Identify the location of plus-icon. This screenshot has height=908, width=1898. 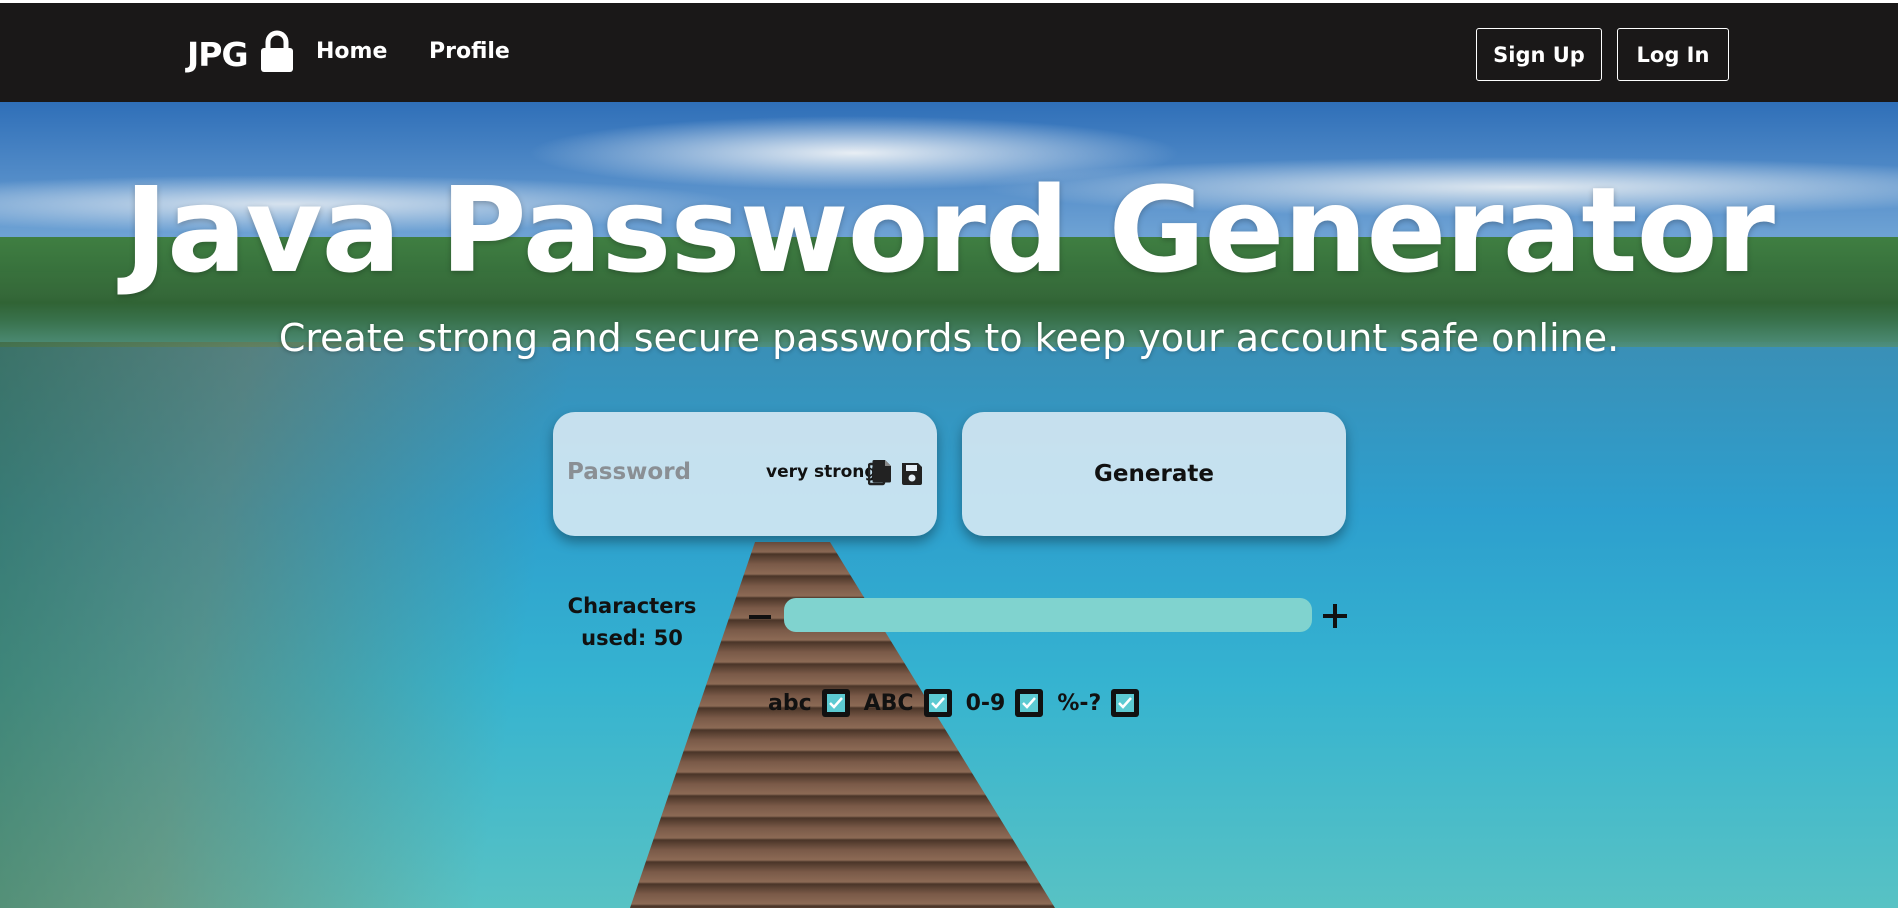
(1335, 616).